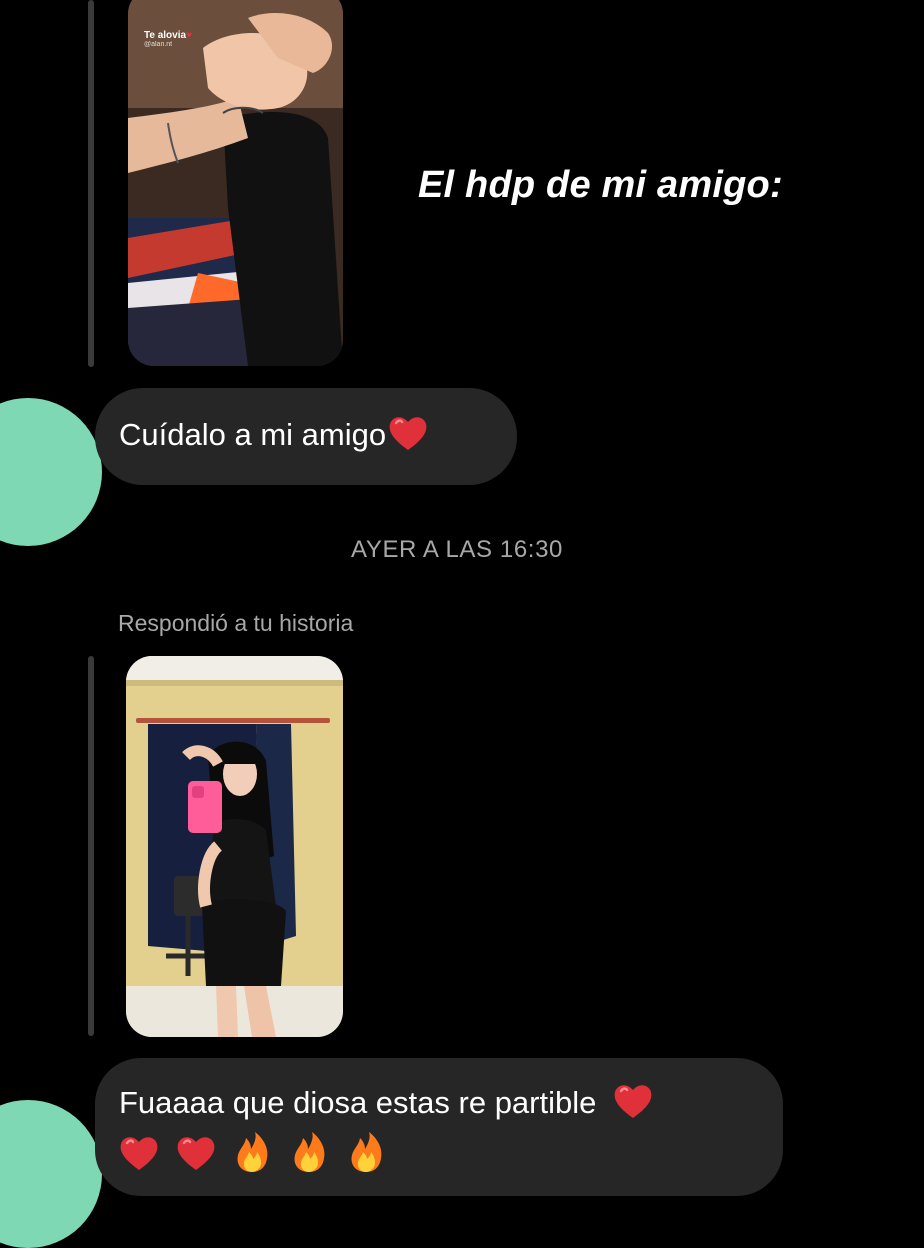 This screenshot has height=1248, width=924. What do you see at coordinates (189, 35) in the screenshot?
I see `heart-icon: ♥` at bounding box center [189, 35].